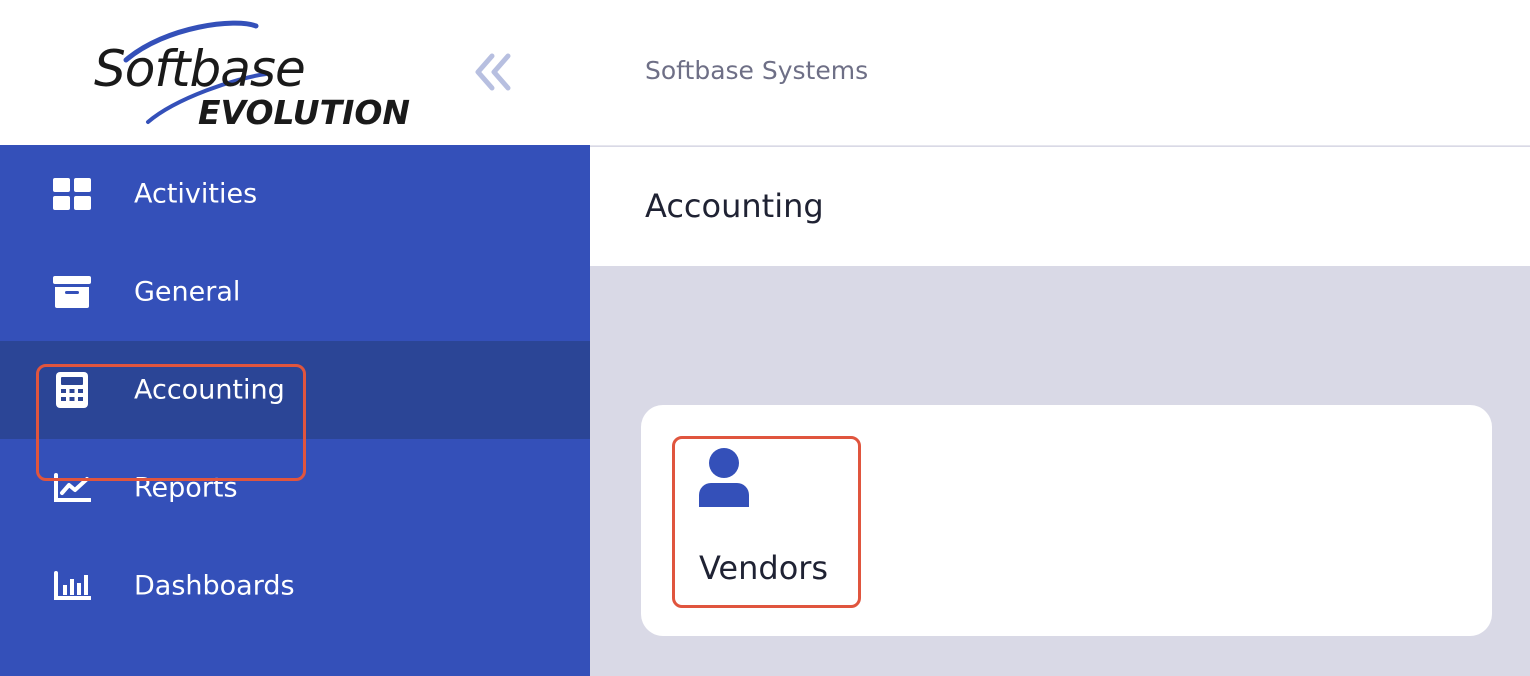  I want to click on logo-text-evolution: EVOLUTION, so click(304, 112).